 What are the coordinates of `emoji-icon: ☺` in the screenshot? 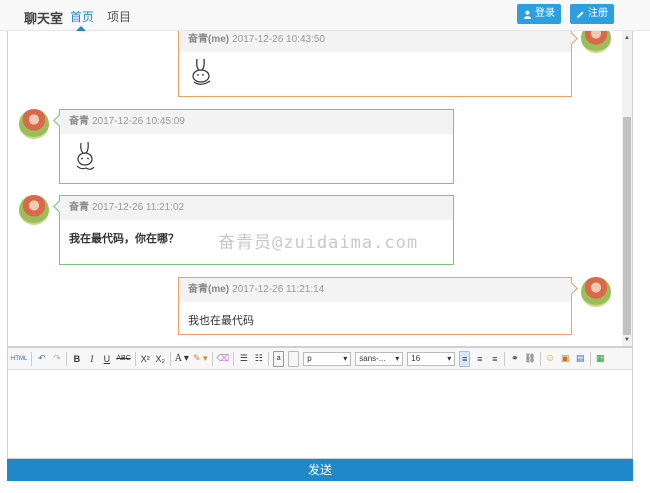 It's located at (550, 359).